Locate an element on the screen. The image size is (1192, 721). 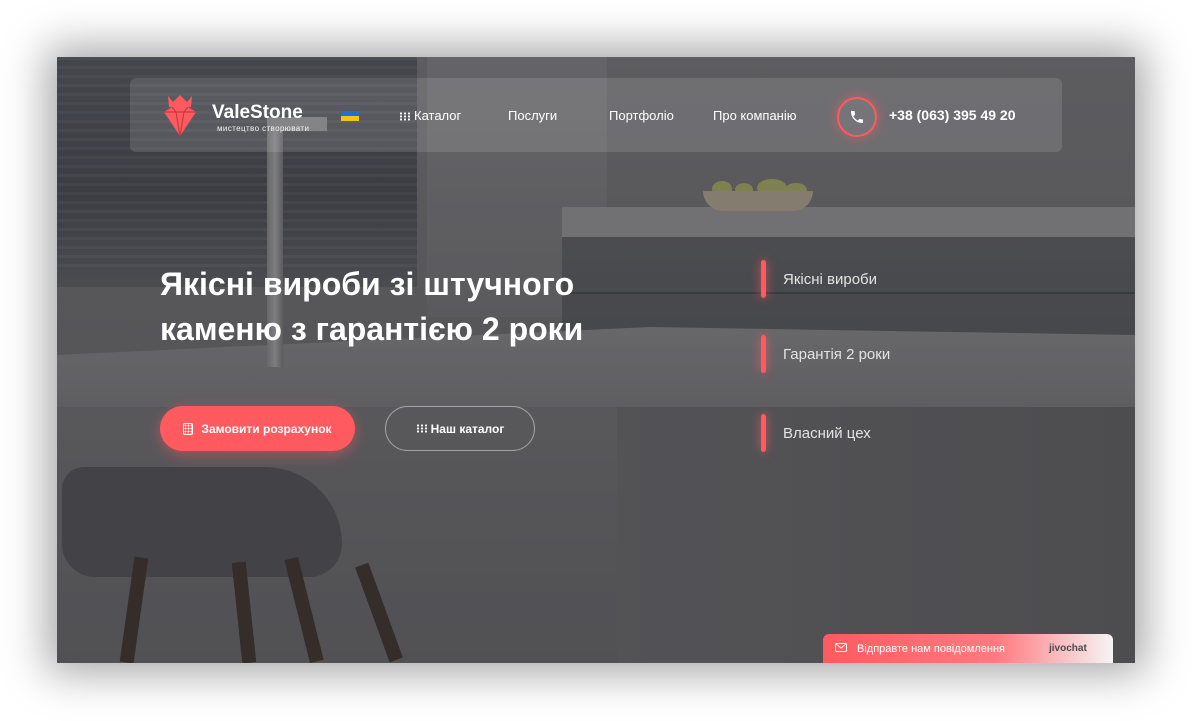
brand-tagline: мистецтво створювати is located at coordinates (263, 128).